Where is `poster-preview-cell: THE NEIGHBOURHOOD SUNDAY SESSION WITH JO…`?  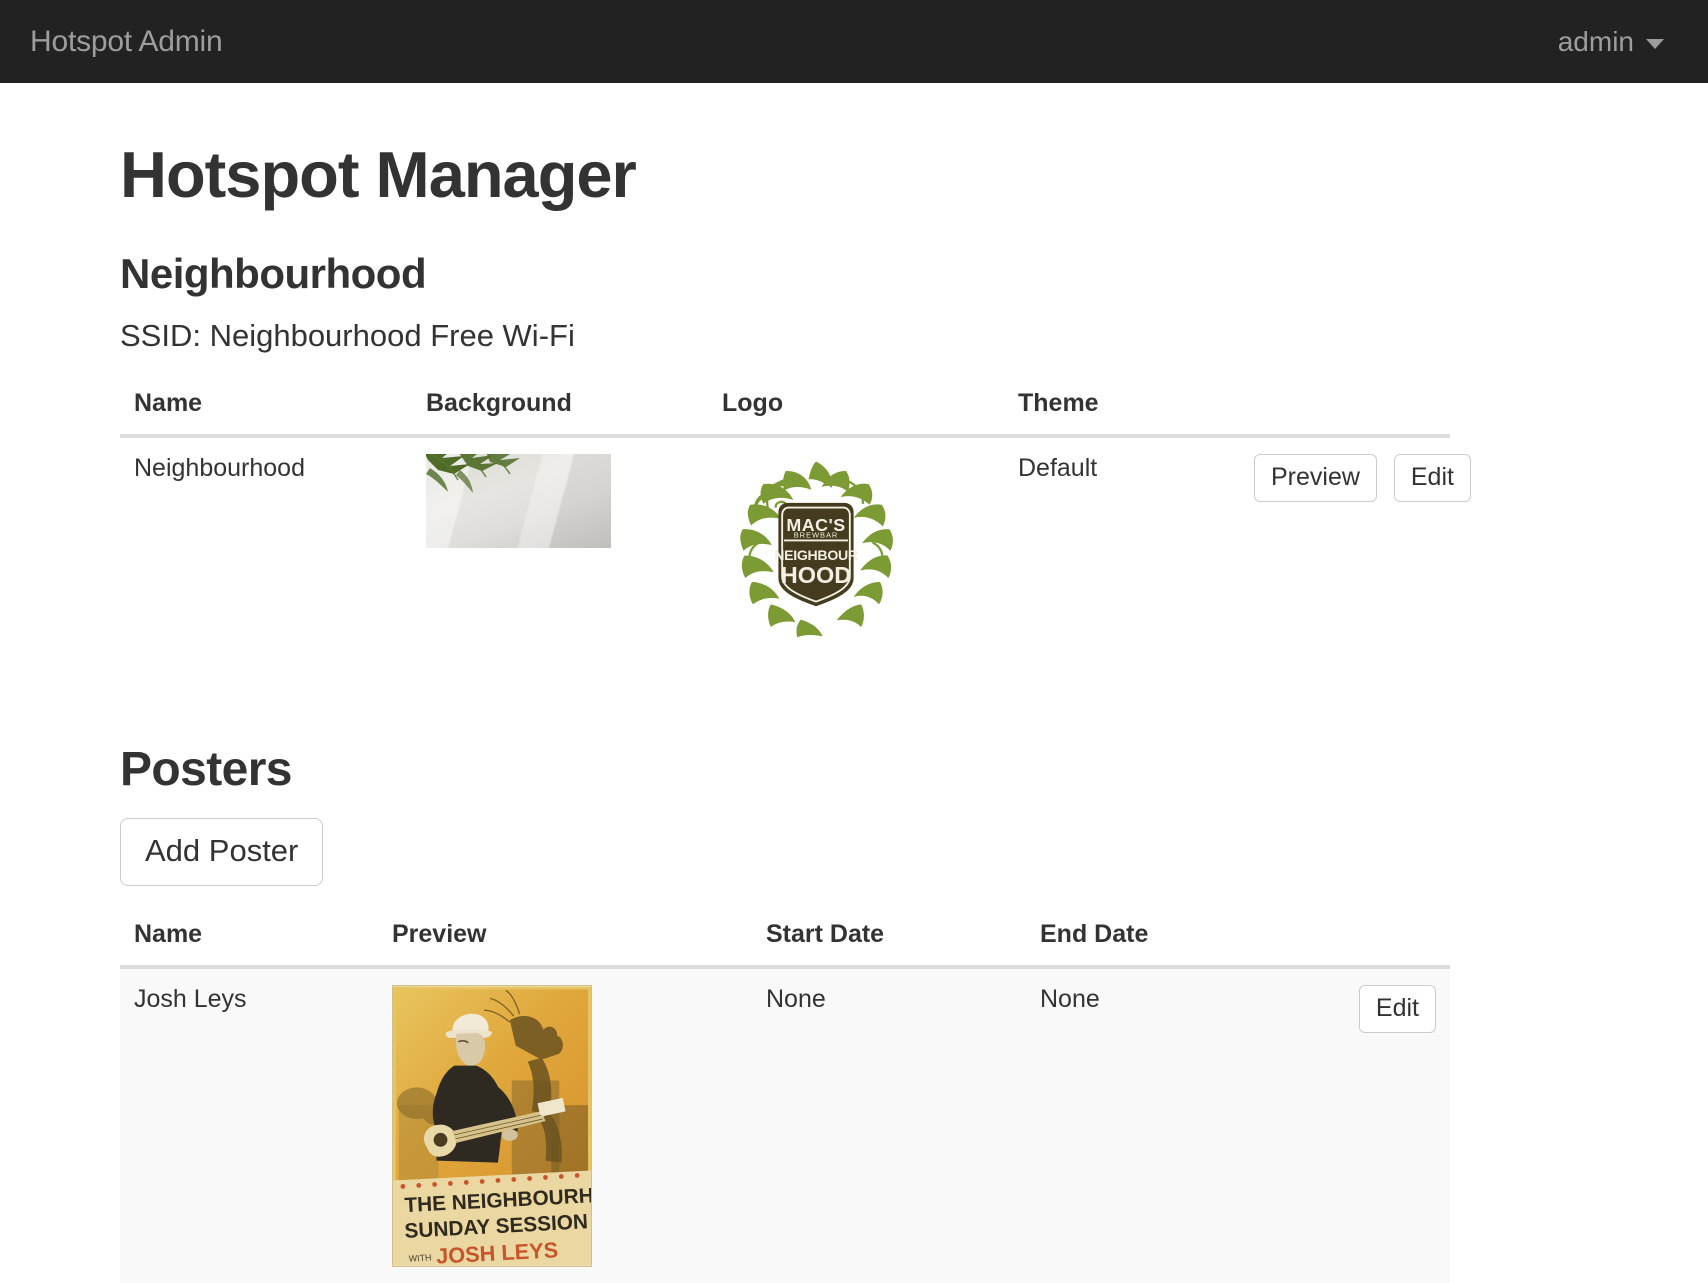 poster-preview-cell: THE NEIGHBOURHOOD SUNDAY SESSION WITH JO… is located at coordinates (565, 1125).